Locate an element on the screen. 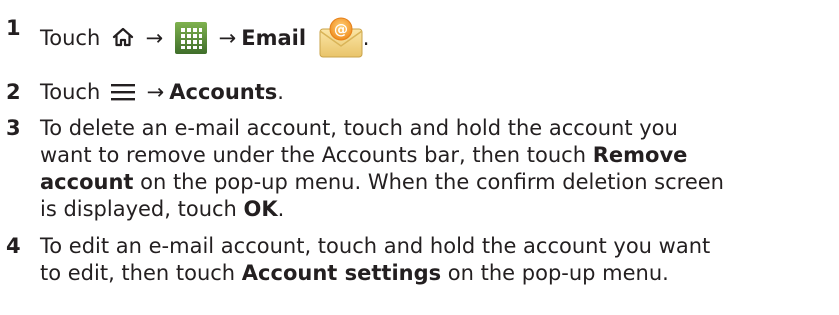  account-settings-label: Account settings is located at coordinates (341, 273).